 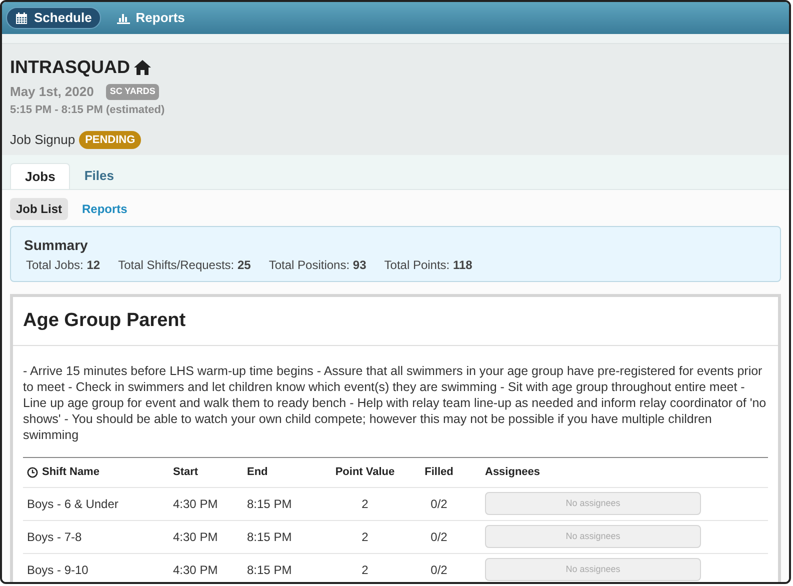 I want to click on tab: Files, so click(x=99, y=176).